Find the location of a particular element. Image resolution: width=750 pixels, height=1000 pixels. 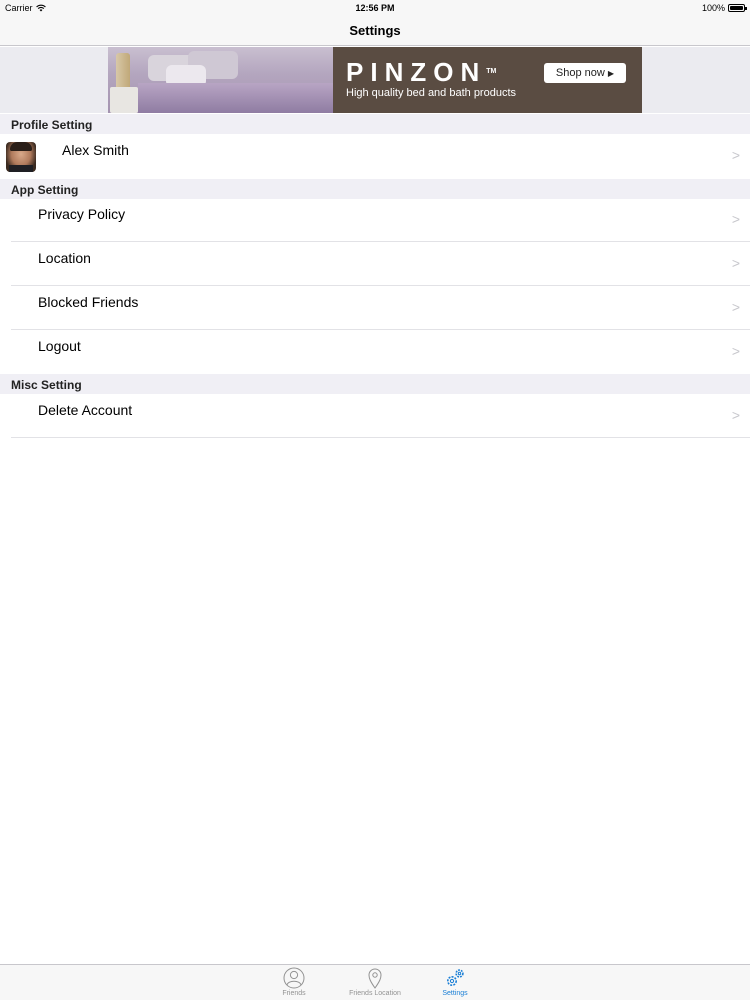

avatar is located at coordinates (21, 157).